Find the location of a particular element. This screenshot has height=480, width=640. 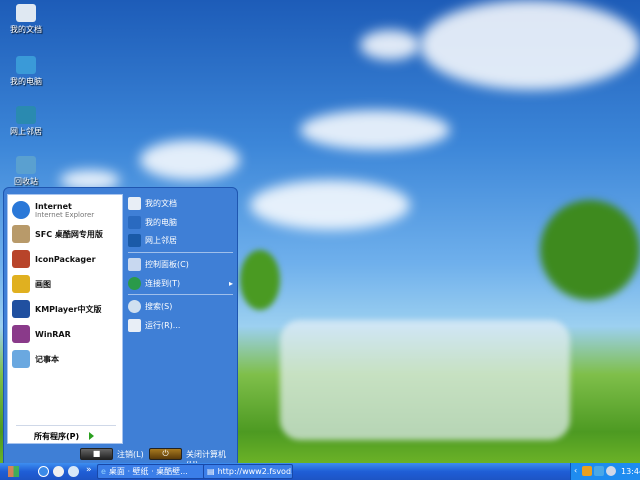

desktop-icon-network: 网上邻居 is located at coordinates (26, 121).